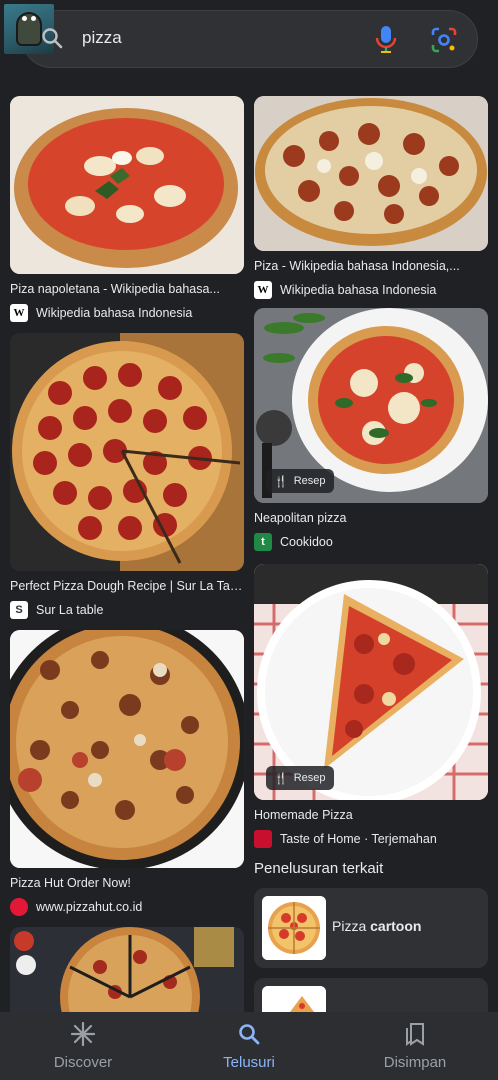 This screenshot has width=498, height=1080. I want to click on result-source: S Sur La table, so click(127, 610).